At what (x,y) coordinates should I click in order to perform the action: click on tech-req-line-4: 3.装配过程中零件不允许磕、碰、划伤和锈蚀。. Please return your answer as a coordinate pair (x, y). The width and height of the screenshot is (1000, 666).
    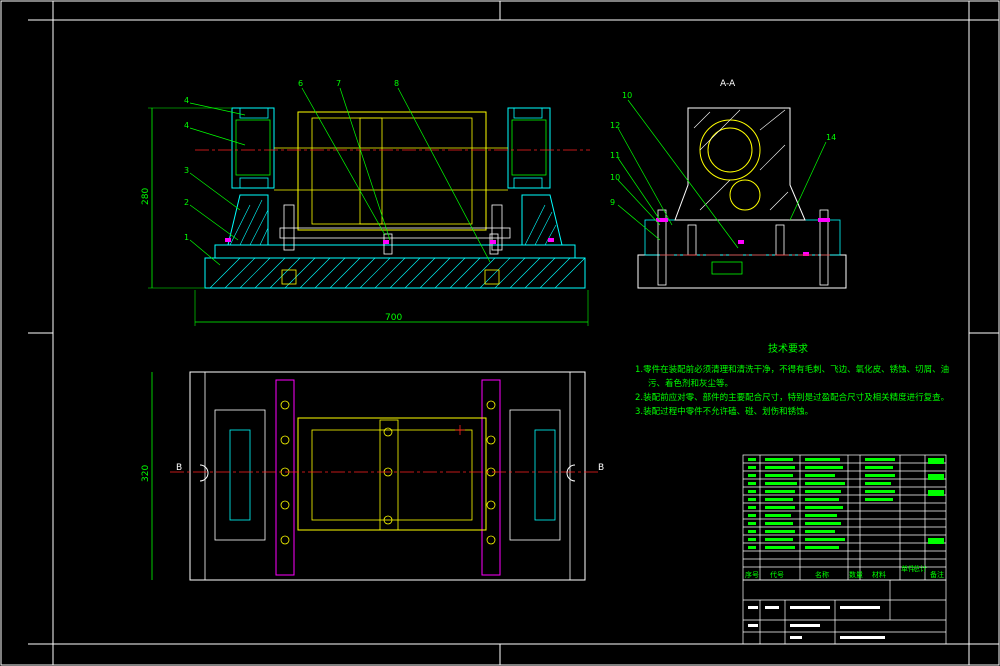
    Looking at the image, I should click on (724, 411).